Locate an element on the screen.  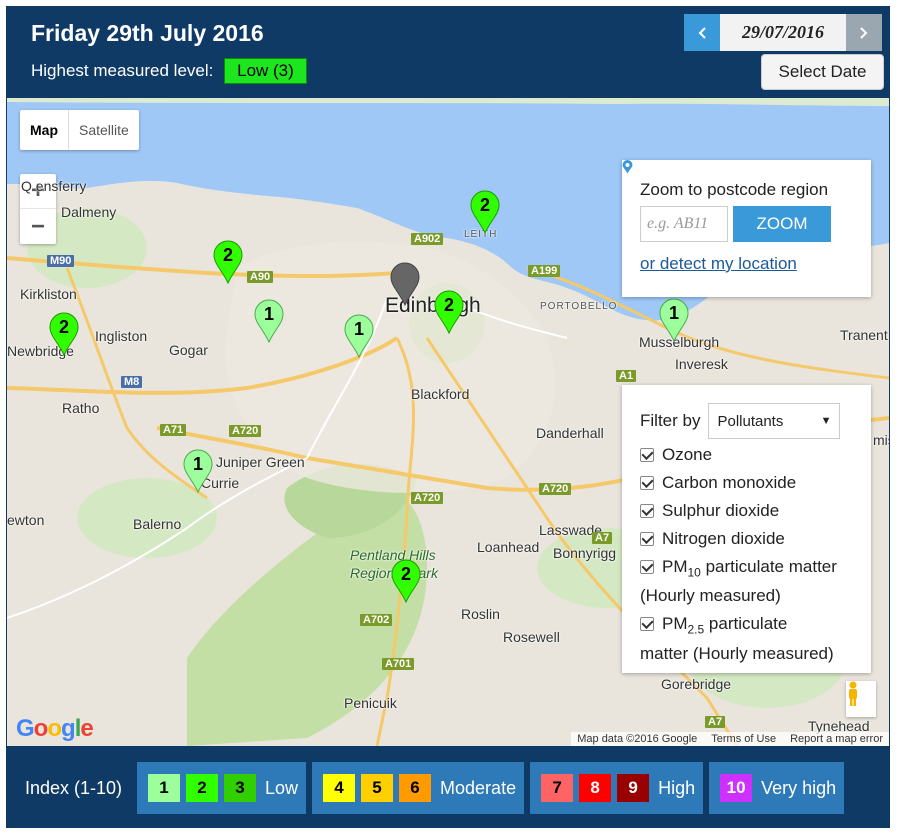
filter-option-carbon-monoxide: Carbon monoxide is located at coordinates (746, 483).